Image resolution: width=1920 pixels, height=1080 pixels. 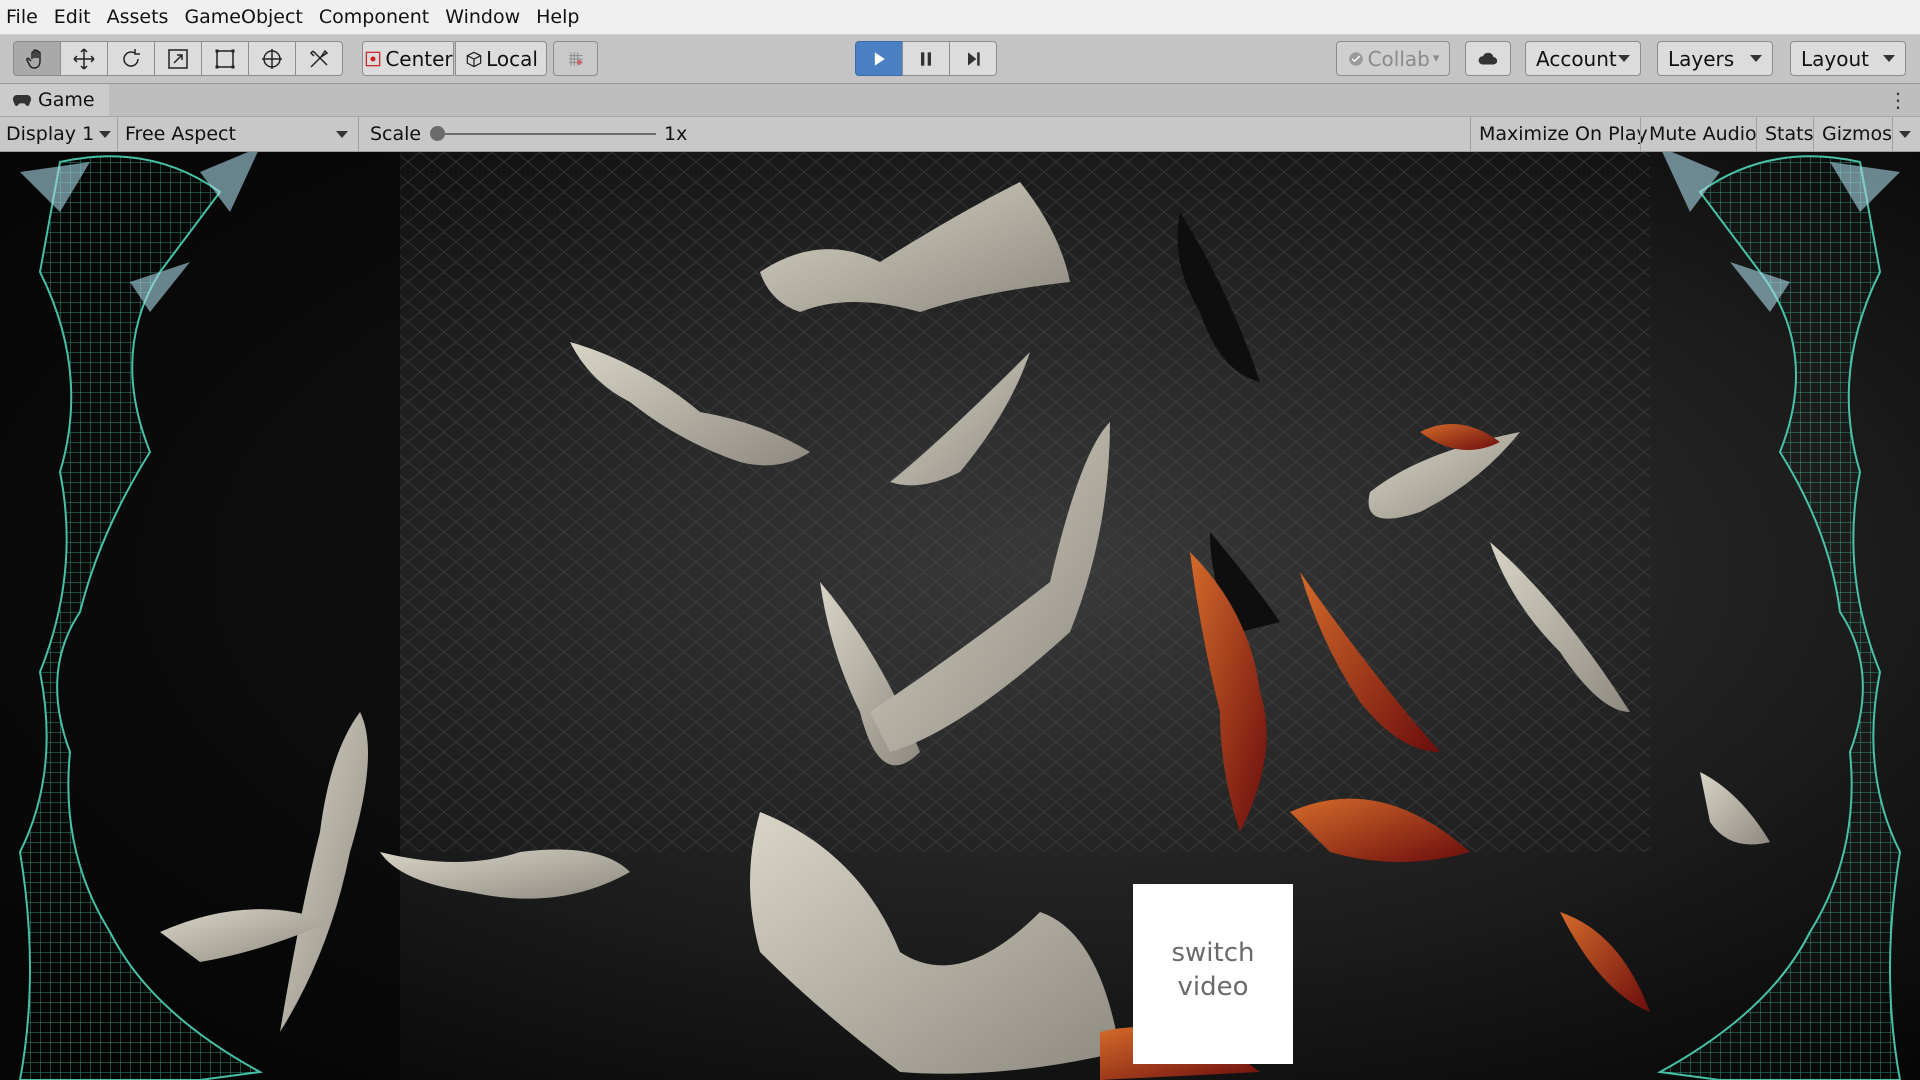 I want to click on scale-value: 1x, so click(x=676, y=134).